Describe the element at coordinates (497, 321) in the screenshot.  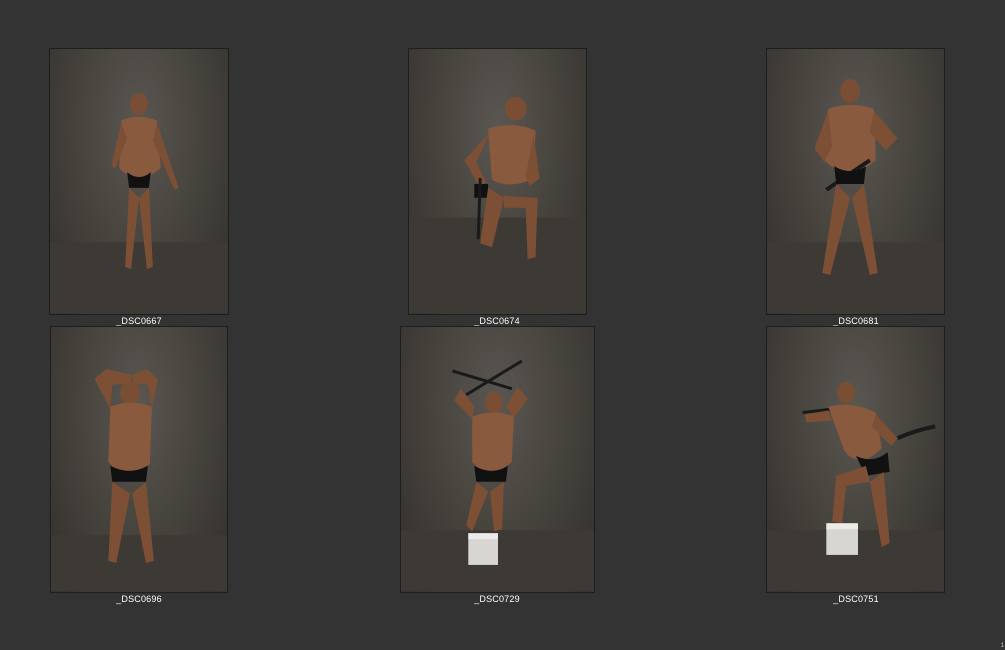
I see `photo-filename-caption: _DSC0674` at that location.